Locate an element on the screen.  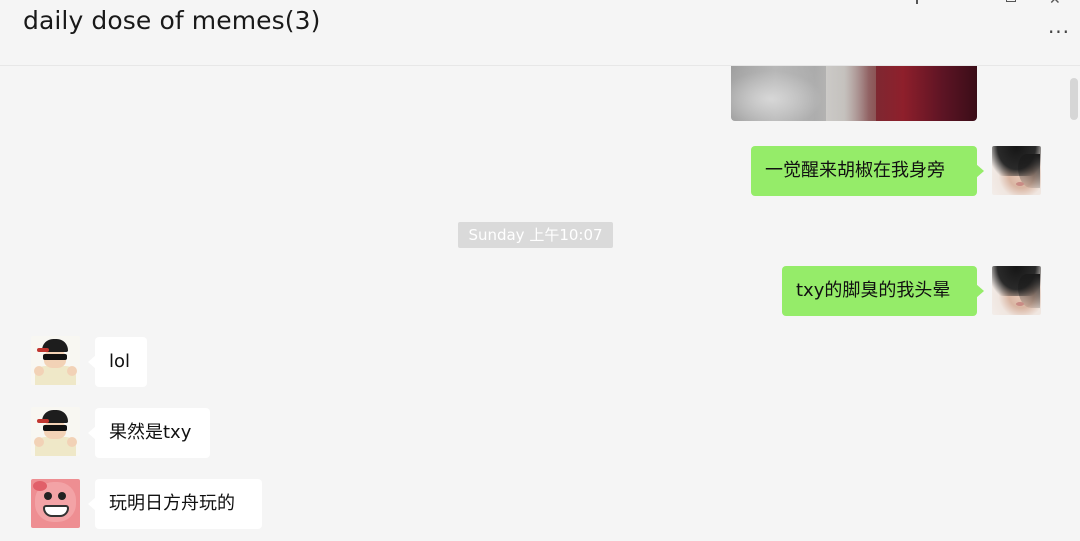
message-bubble-outgoing: 一觉醒来胡椒在我身旁 is located at coordinates (867, 171).